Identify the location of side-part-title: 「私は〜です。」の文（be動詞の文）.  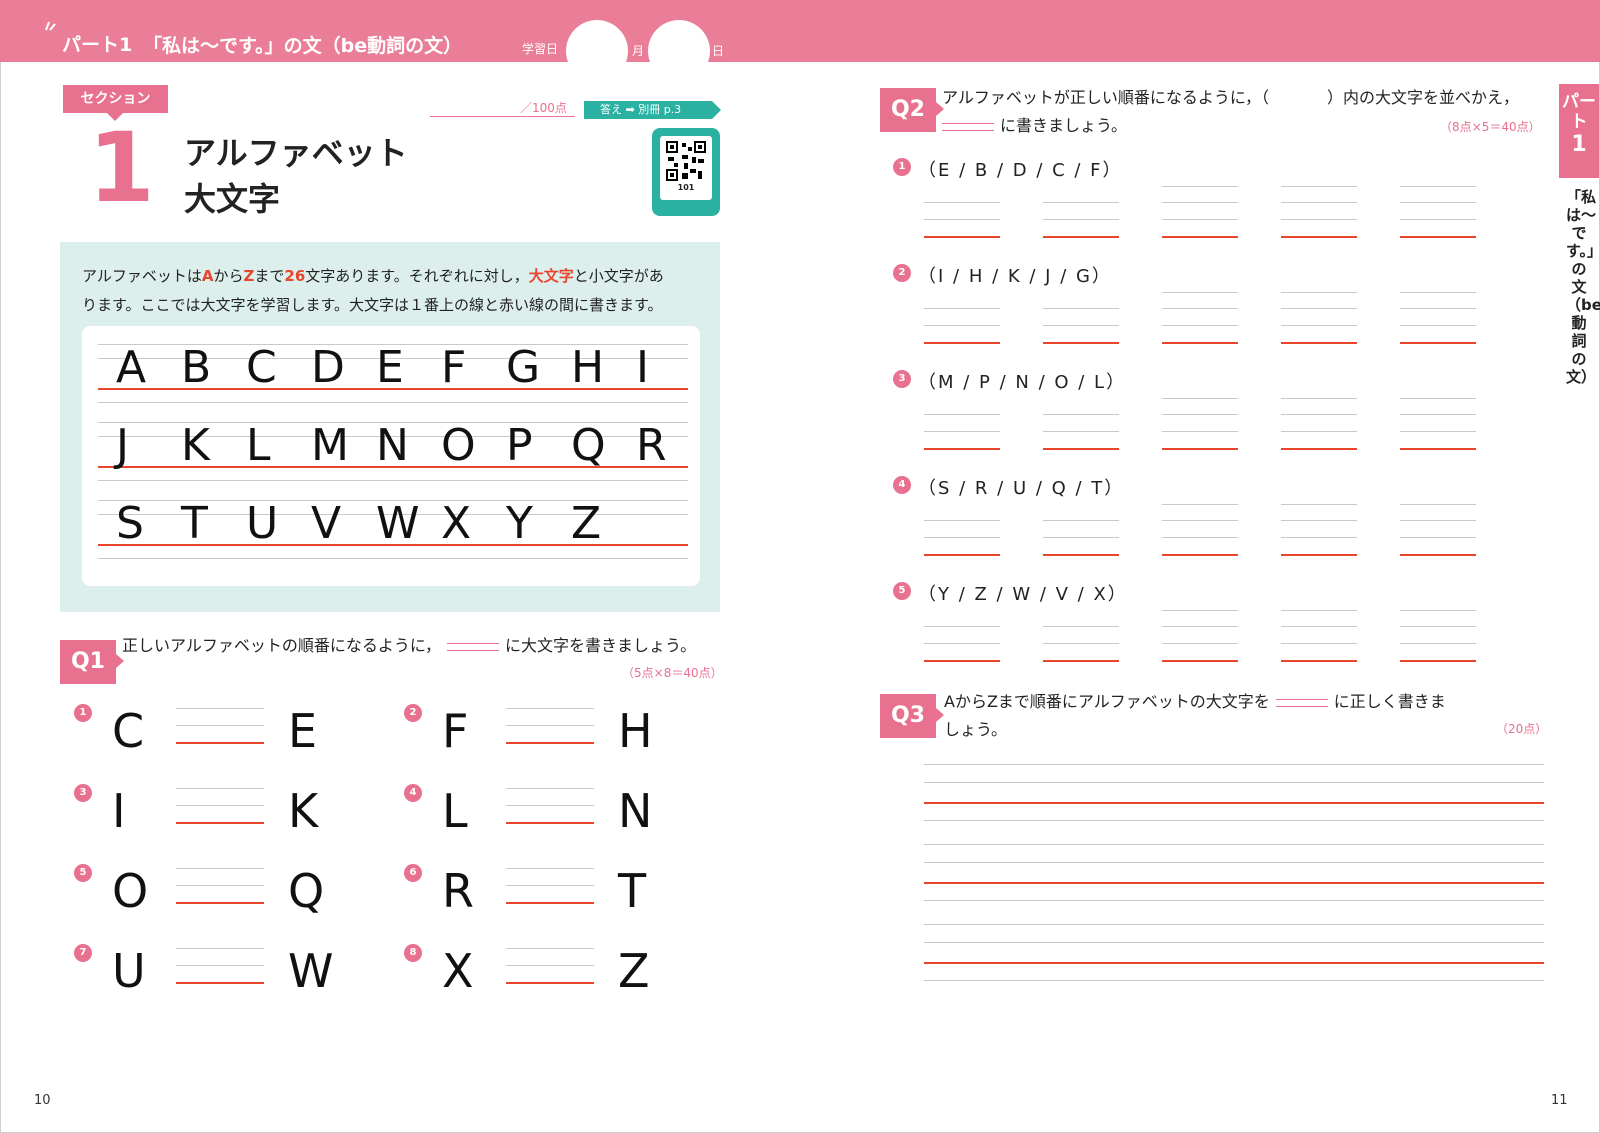
(1583, 287).